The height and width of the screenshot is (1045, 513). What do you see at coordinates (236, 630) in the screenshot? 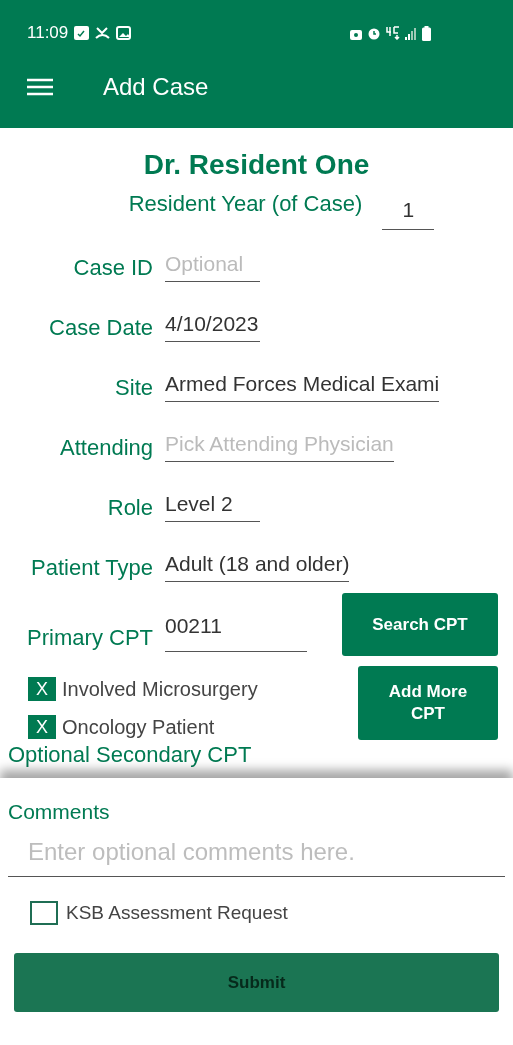
I see `input-field: 00211` at bounding box center [236, 630].